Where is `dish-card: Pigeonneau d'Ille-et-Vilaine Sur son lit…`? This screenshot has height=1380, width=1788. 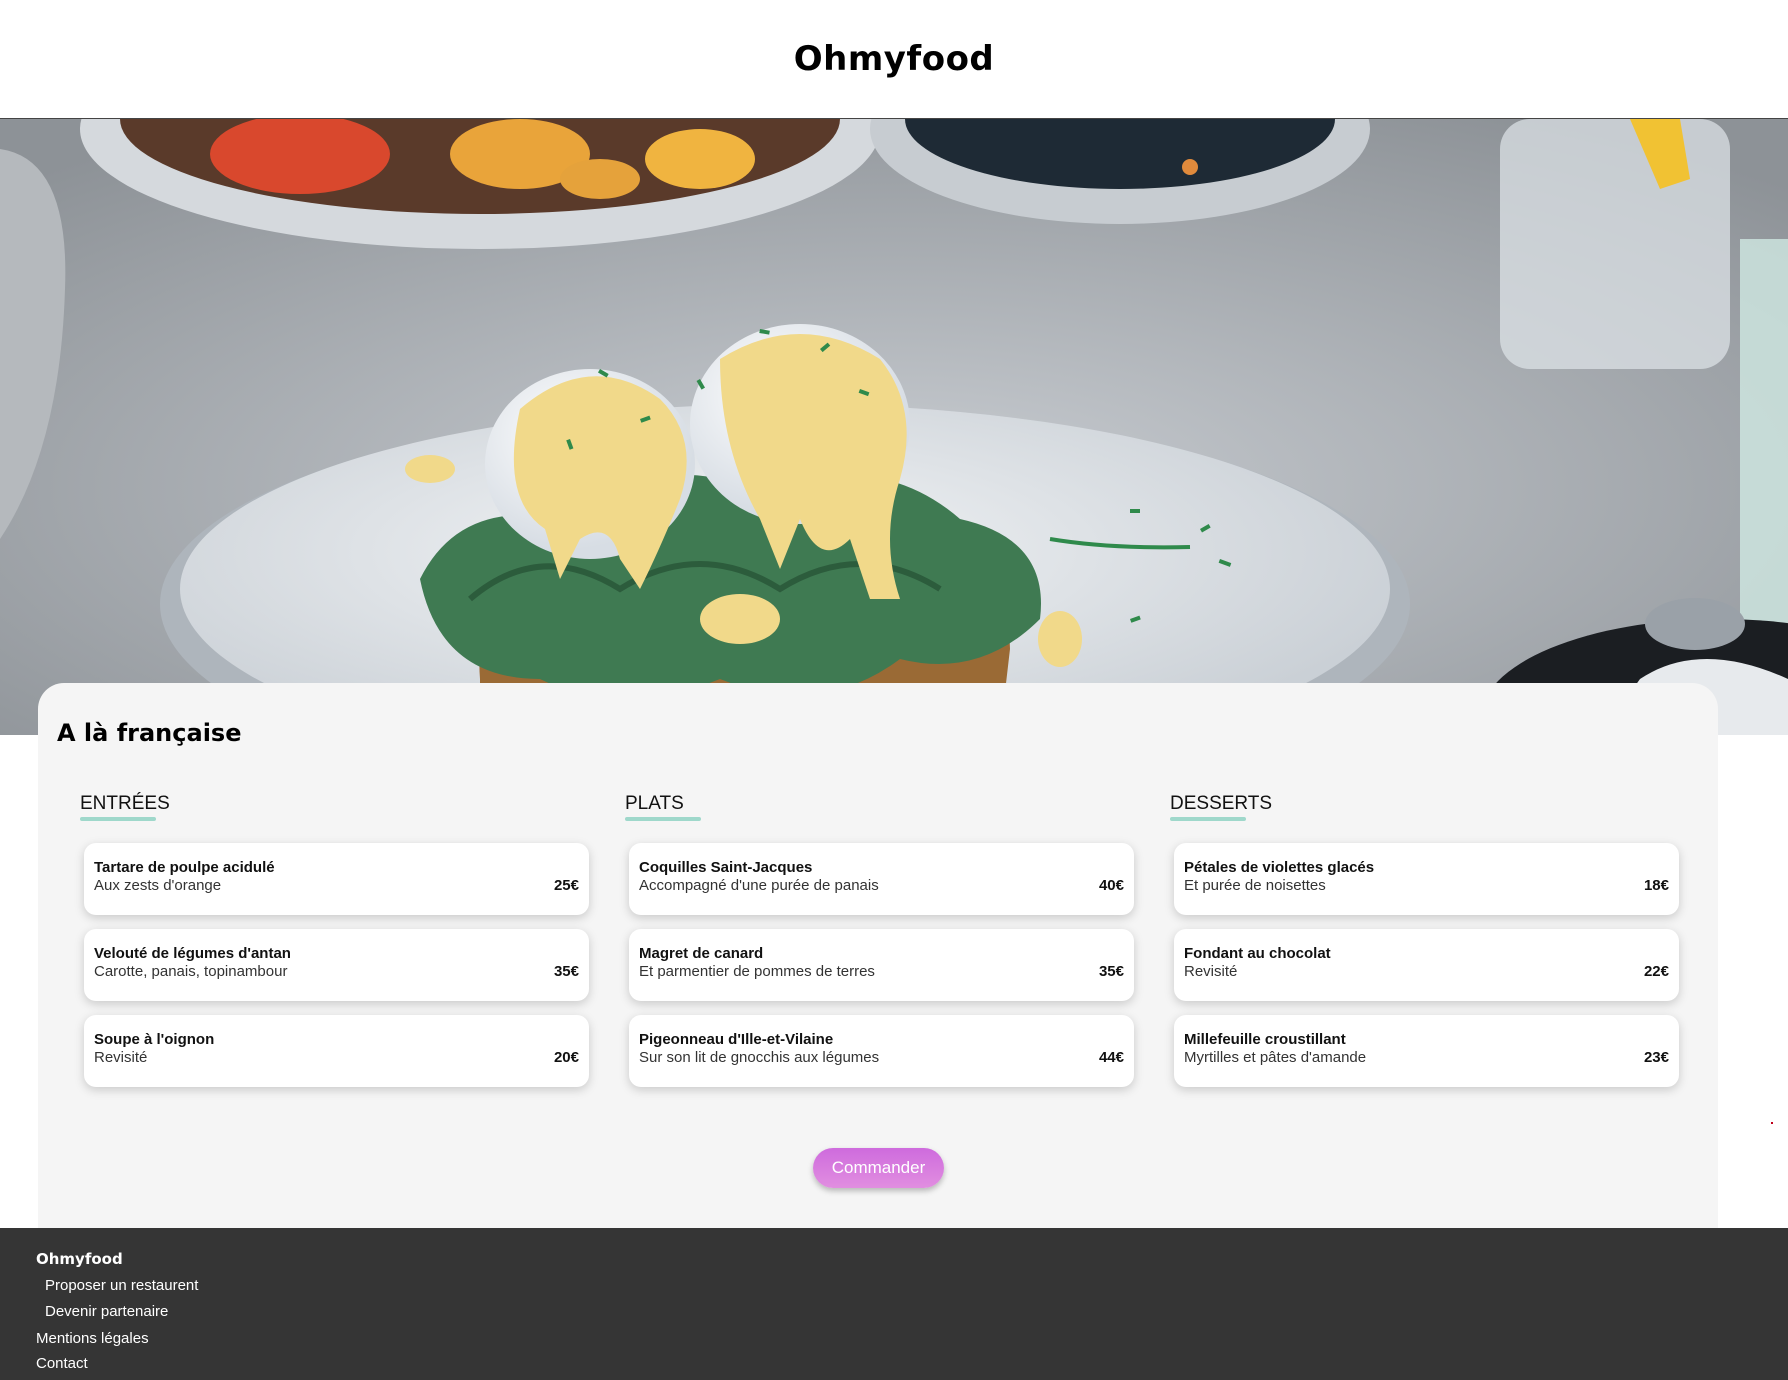 dish-card: Pigeonneau d'Ille-et-Vilaine Sur son lit… is located at coordinates (881, 1051).